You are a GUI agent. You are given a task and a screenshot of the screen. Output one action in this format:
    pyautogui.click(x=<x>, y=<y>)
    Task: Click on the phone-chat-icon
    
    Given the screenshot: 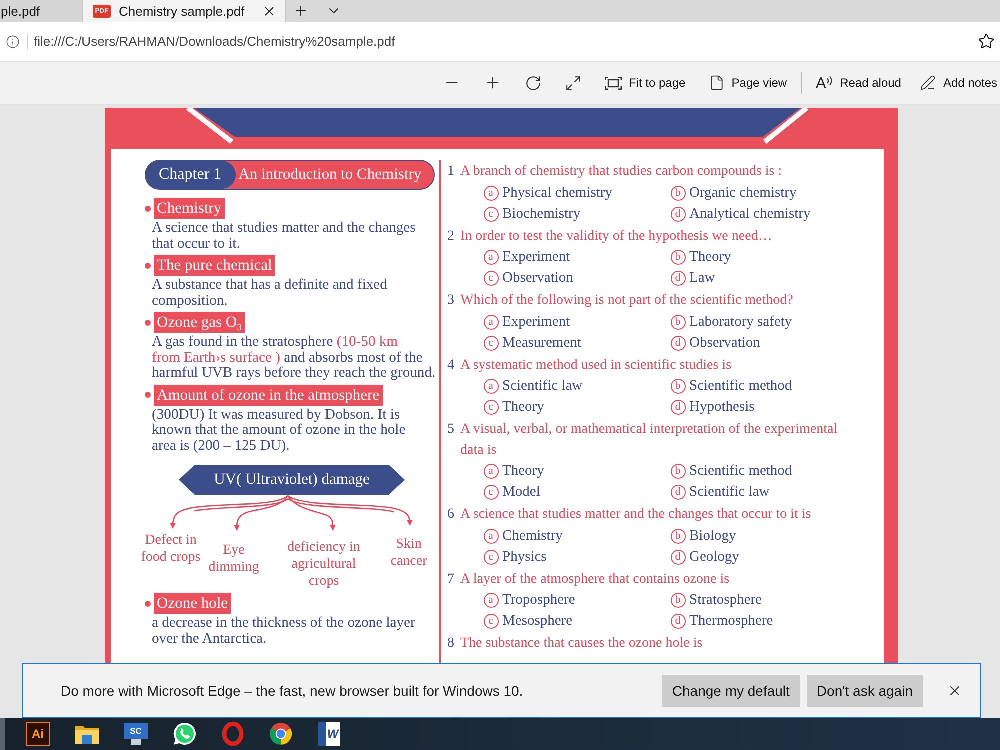 What is the action you would take?
    pyautogui.click(x=185, y=734)
    